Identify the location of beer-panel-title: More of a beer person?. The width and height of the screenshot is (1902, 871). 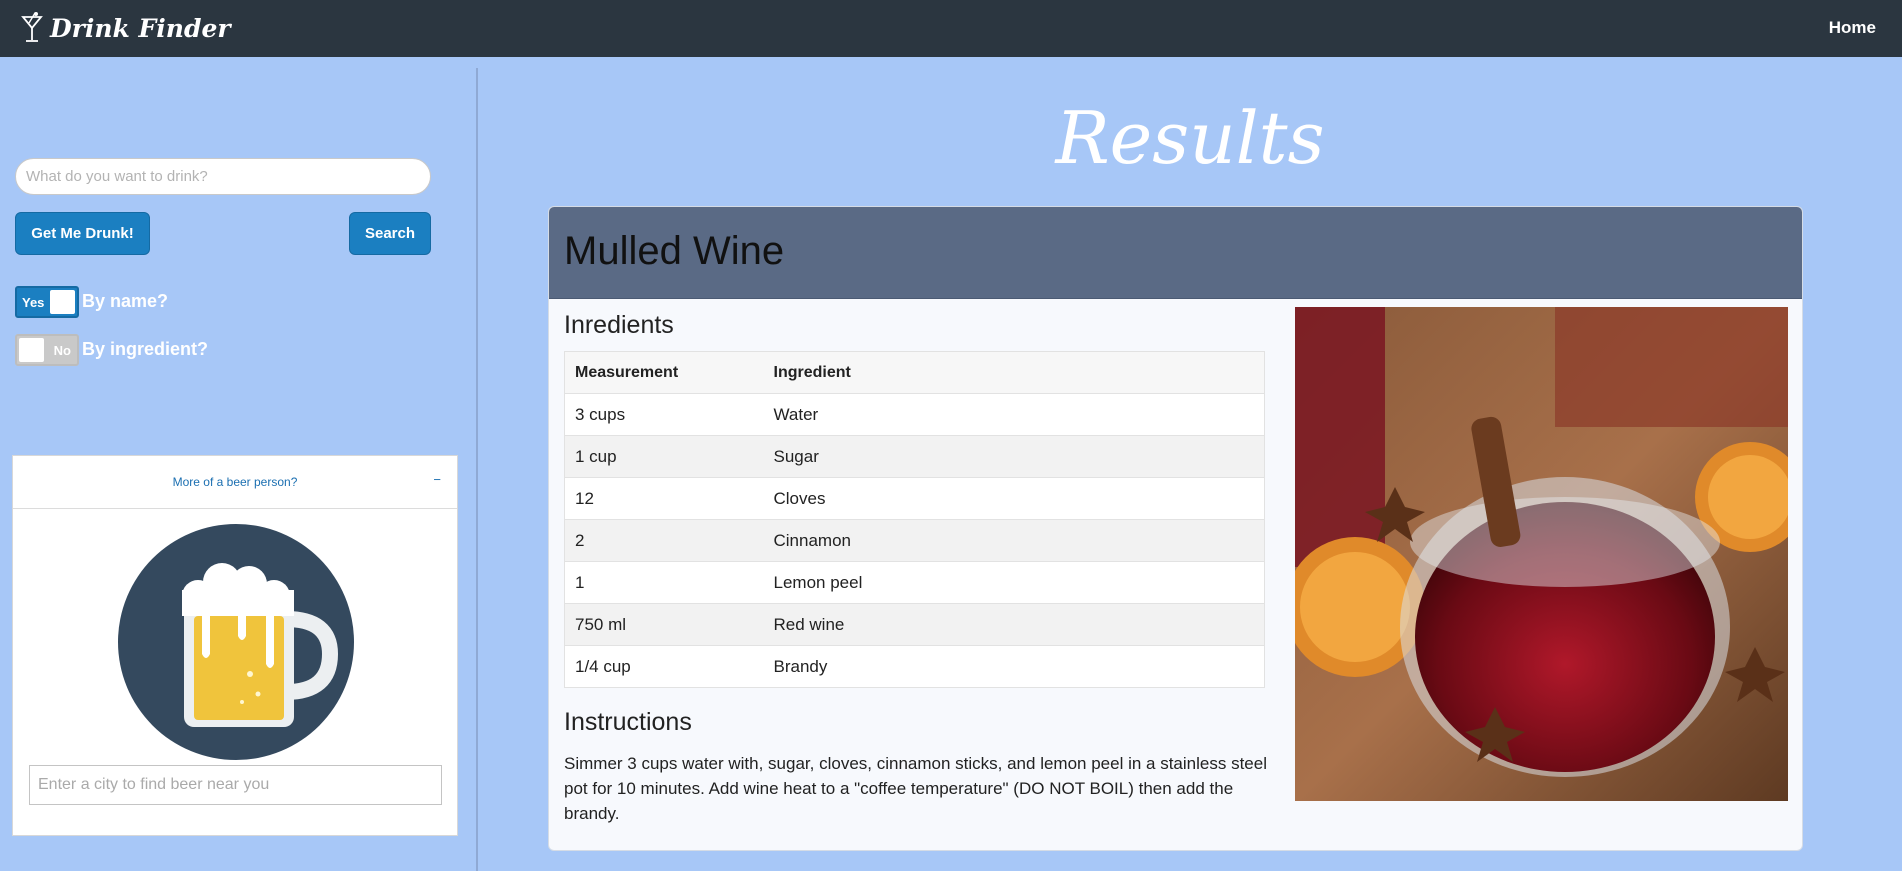
(235, 482).